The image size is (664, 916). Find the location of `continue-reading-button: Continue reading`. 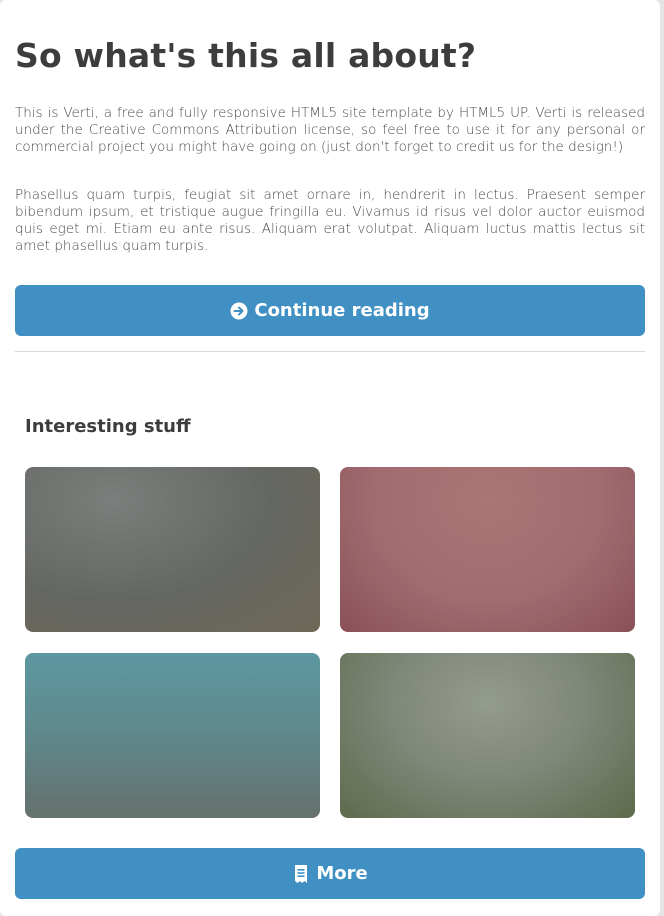

continue-reading-button: Continue reading is located at coordinates (330, 310).